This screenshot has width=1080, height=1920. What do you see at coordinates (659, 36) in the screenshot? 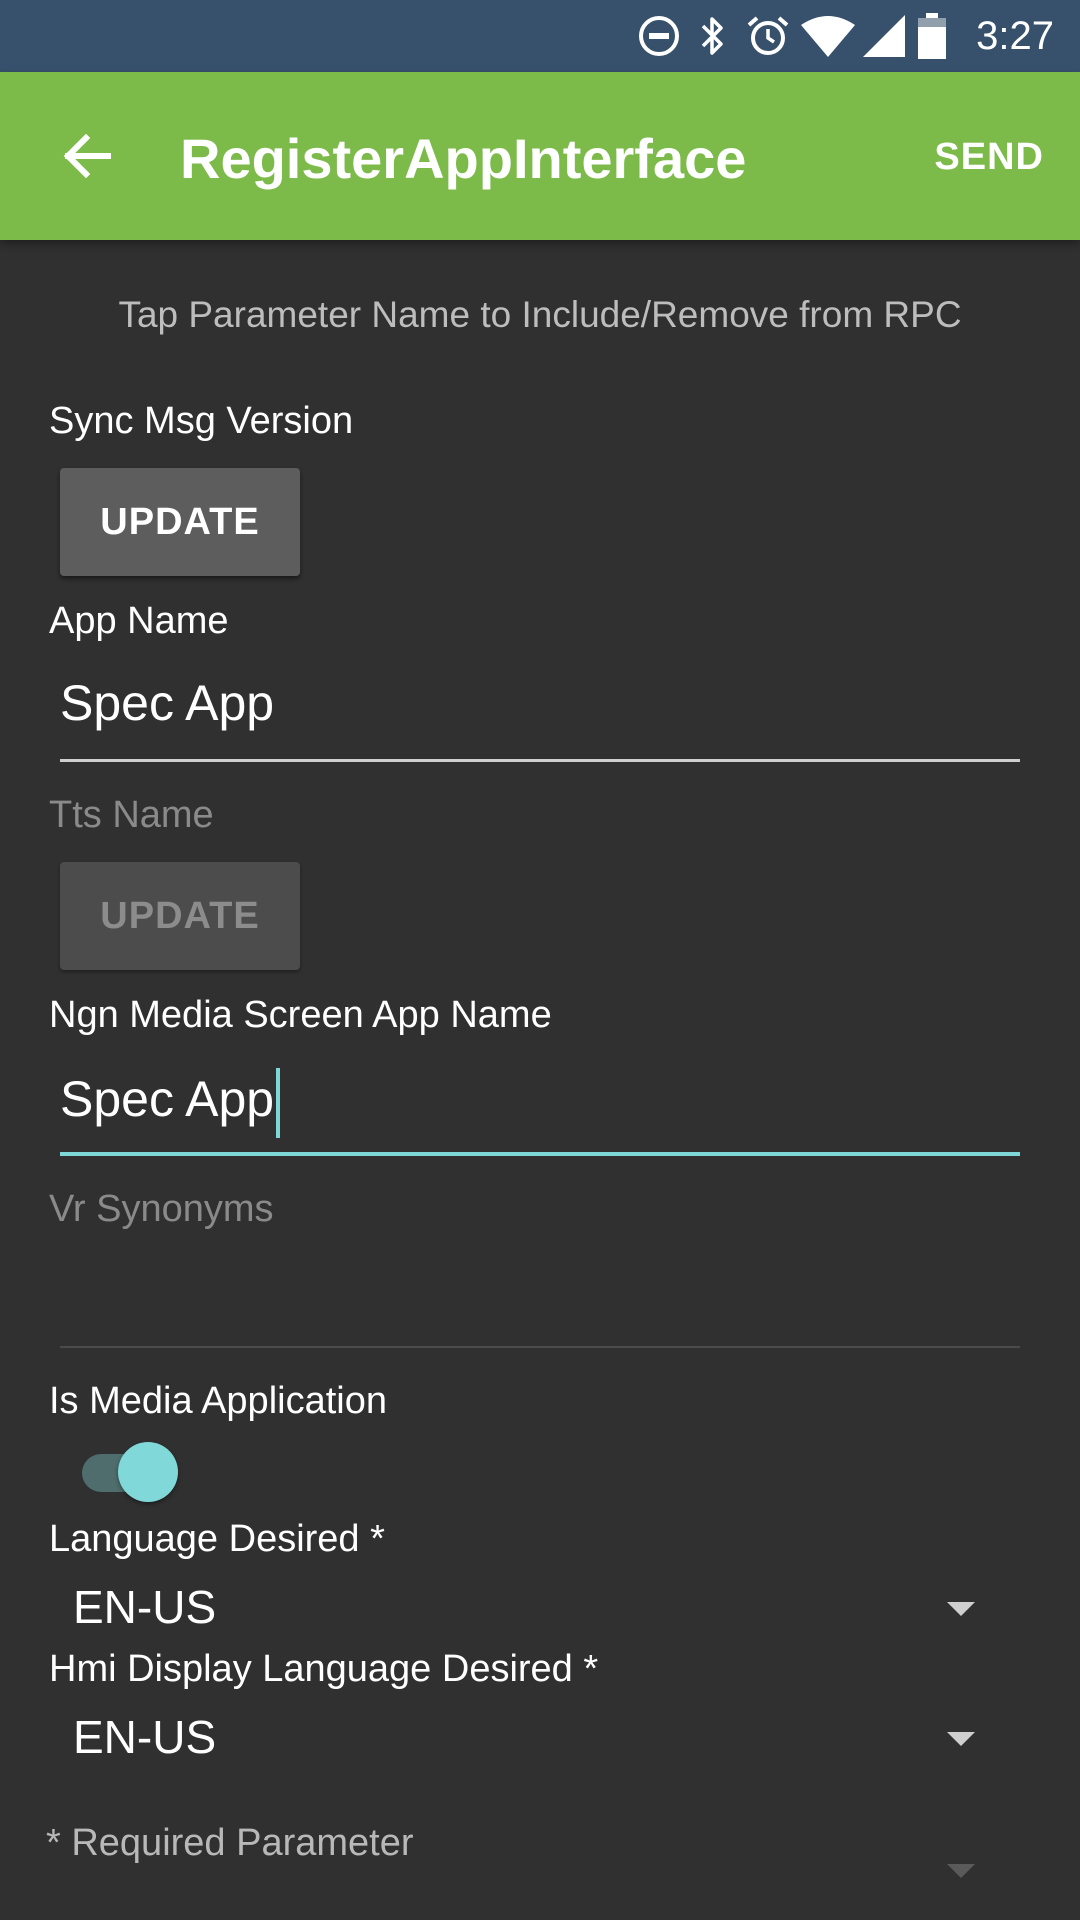
I see `do-not-disturb-icon` at bounding box center [659, 36].